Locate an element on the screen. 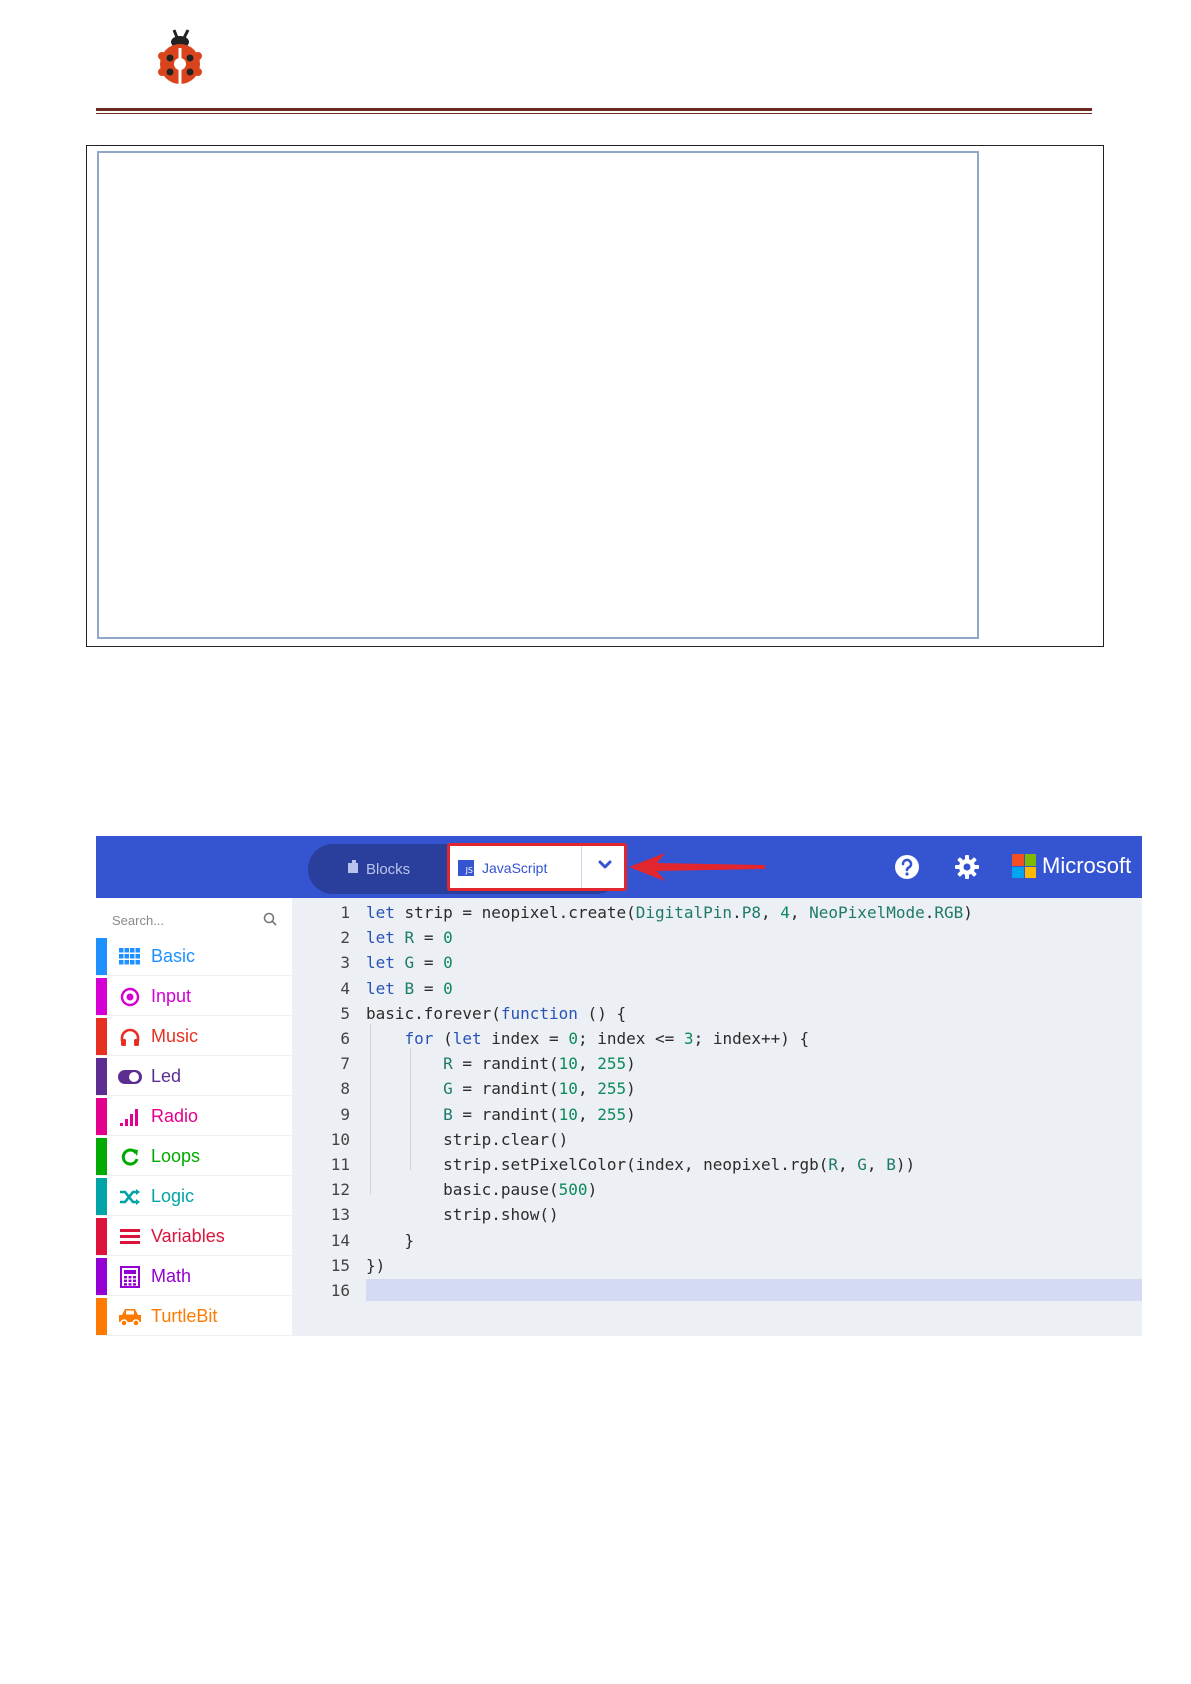  language-dropdown-button is located at coordinates (605, 867).